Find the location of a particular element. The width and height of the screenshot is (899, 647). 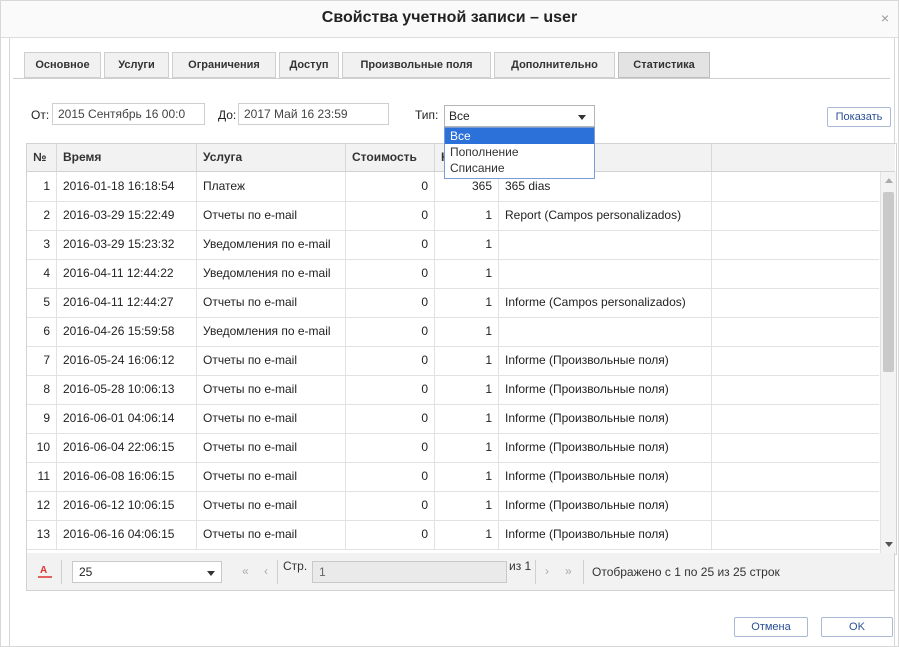

tab-access: Доступ is located at coordinates (309, 65).